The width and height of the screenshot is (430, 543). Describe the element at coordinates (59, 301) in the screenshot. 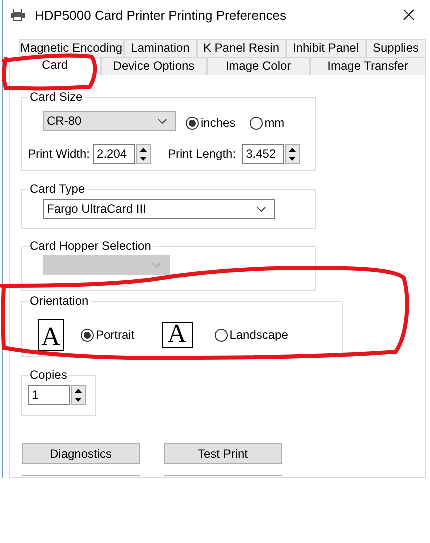

I see `group-label: Orientation` at that location.